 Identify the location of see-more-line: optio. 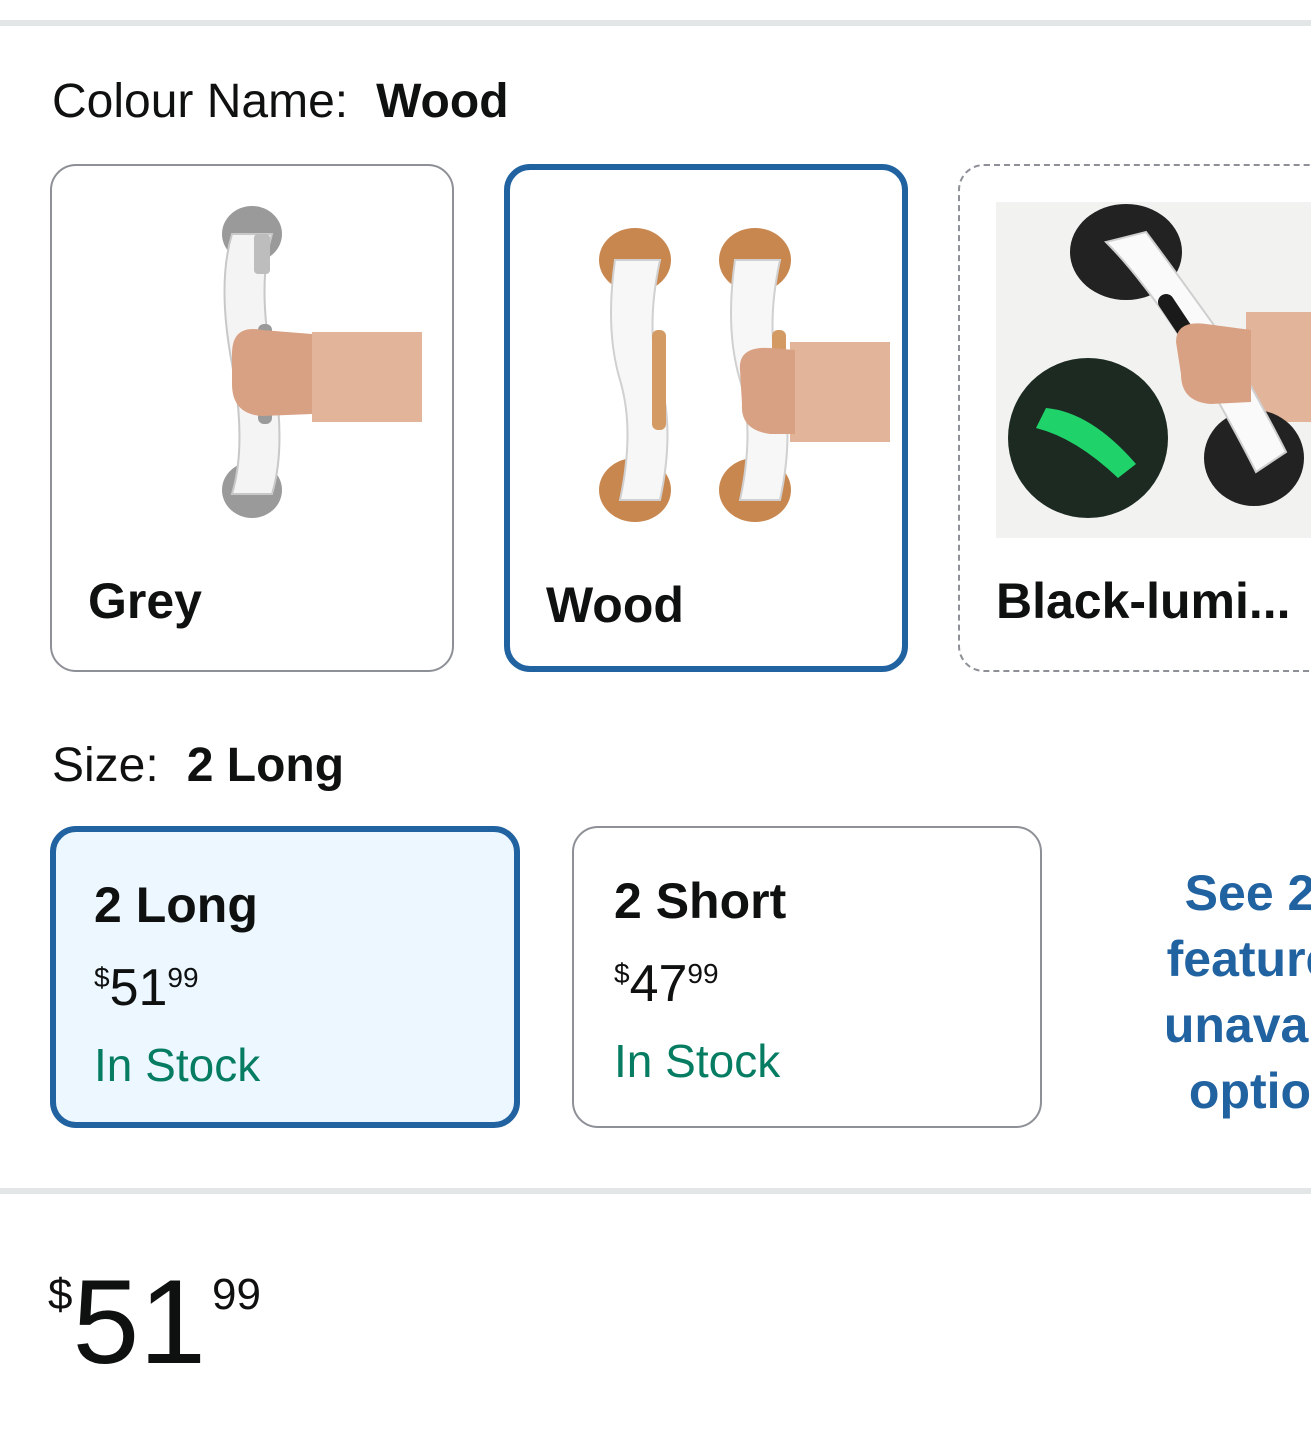
(1249, 1091).